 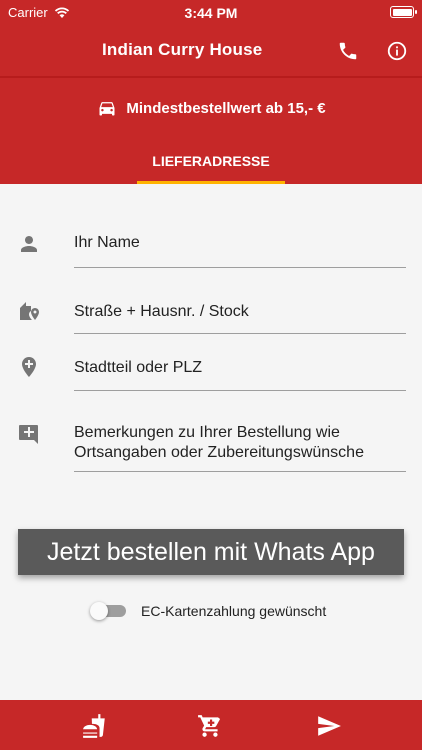 I want to click on person-pin-icon, so click(x=29, y=311).